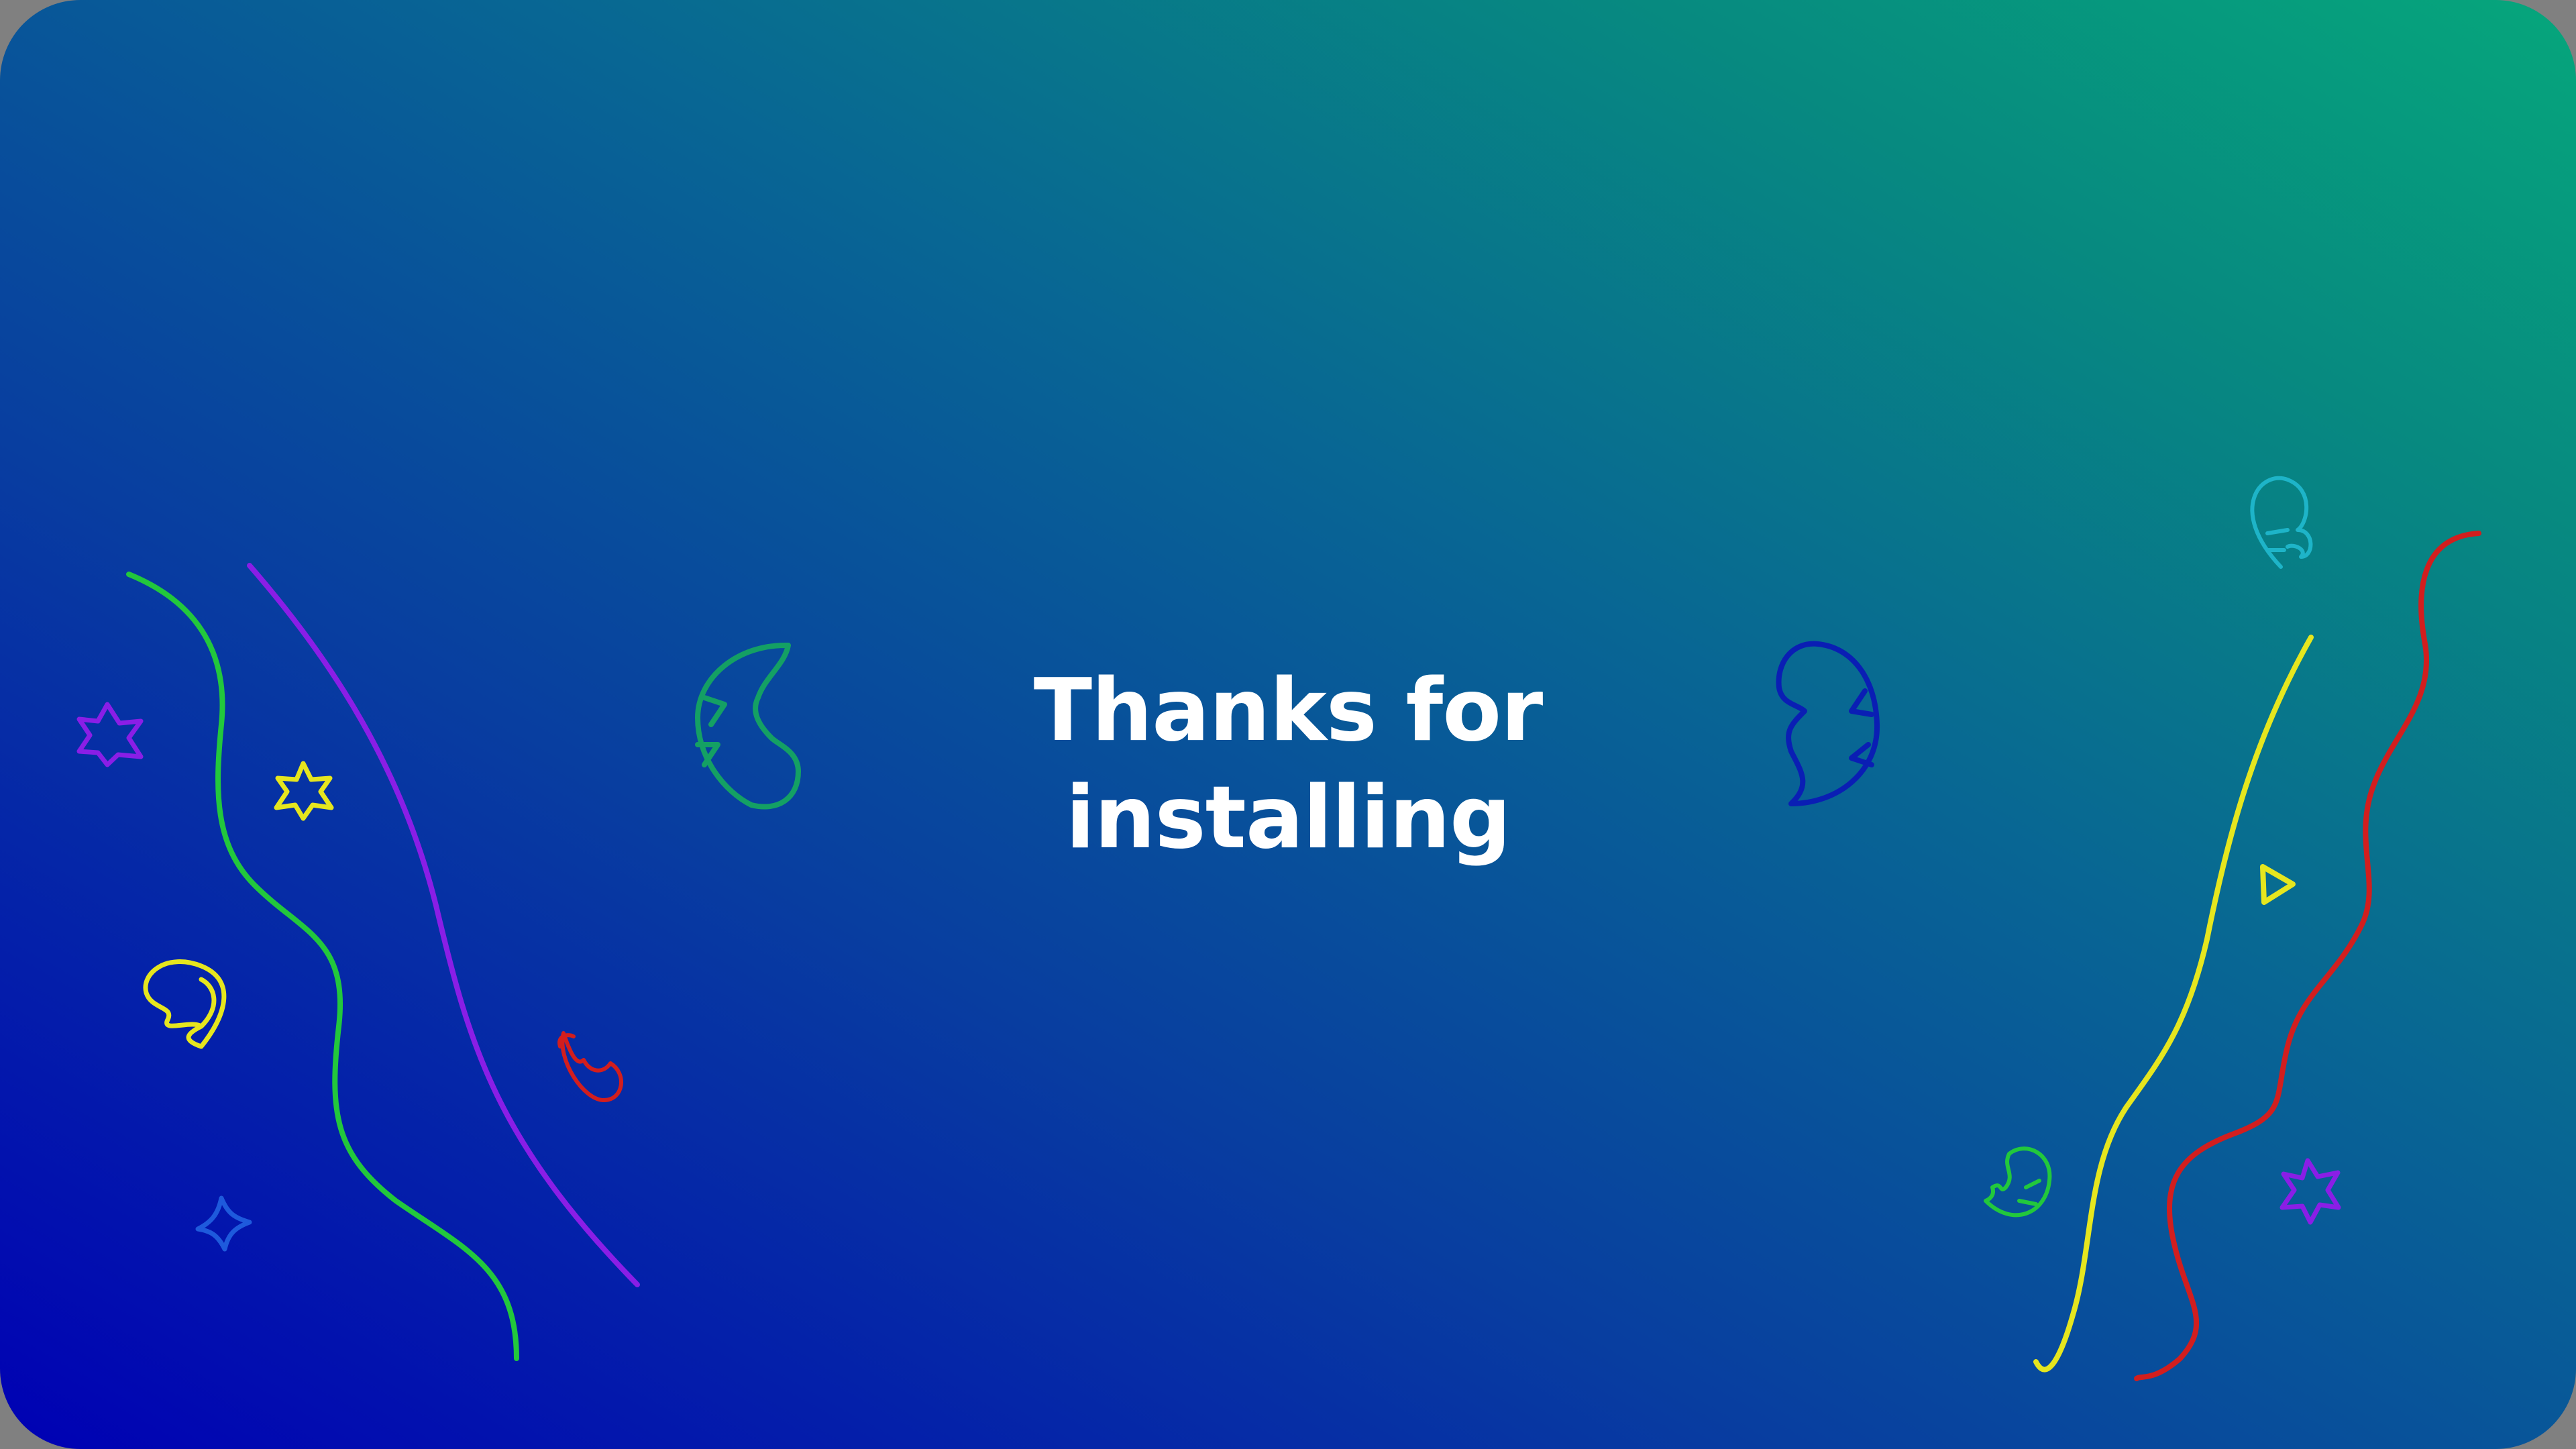 This screenshot has width=2576, height=1449. I want to click on teal-leaf-icon, so click(748, 726).